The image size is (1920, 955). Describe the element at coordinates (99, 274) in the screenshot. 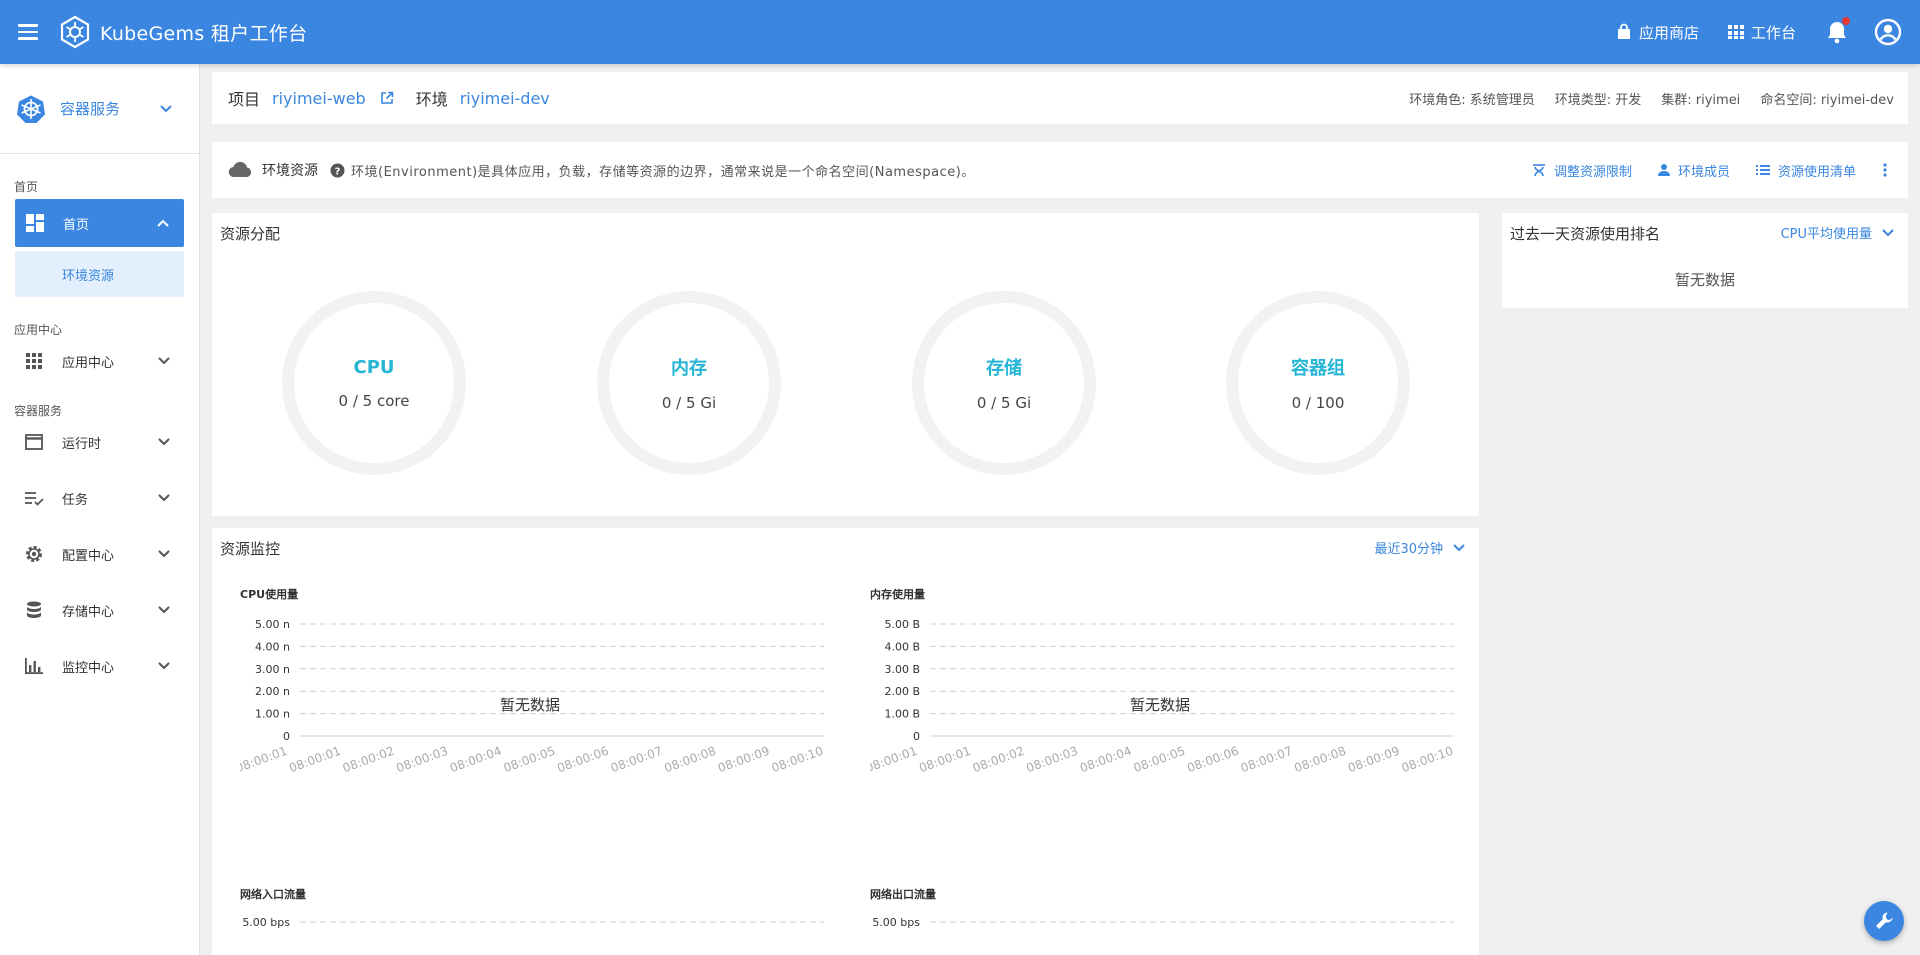

I see `sidebar-subitem-env-resources: 环境资源` at that location.